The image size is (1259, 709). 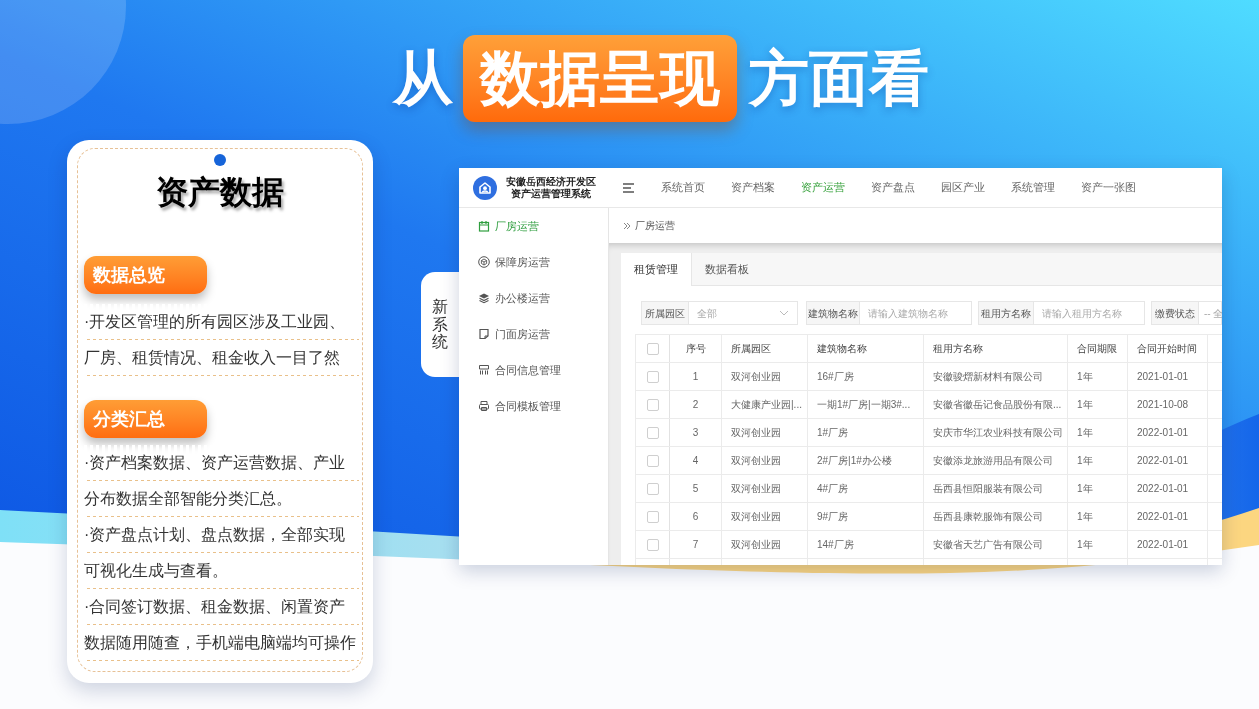 What do you see at coordinates (484, 406) in the screenshot?
I see `printer-icon` at bounding box center [484, 406].